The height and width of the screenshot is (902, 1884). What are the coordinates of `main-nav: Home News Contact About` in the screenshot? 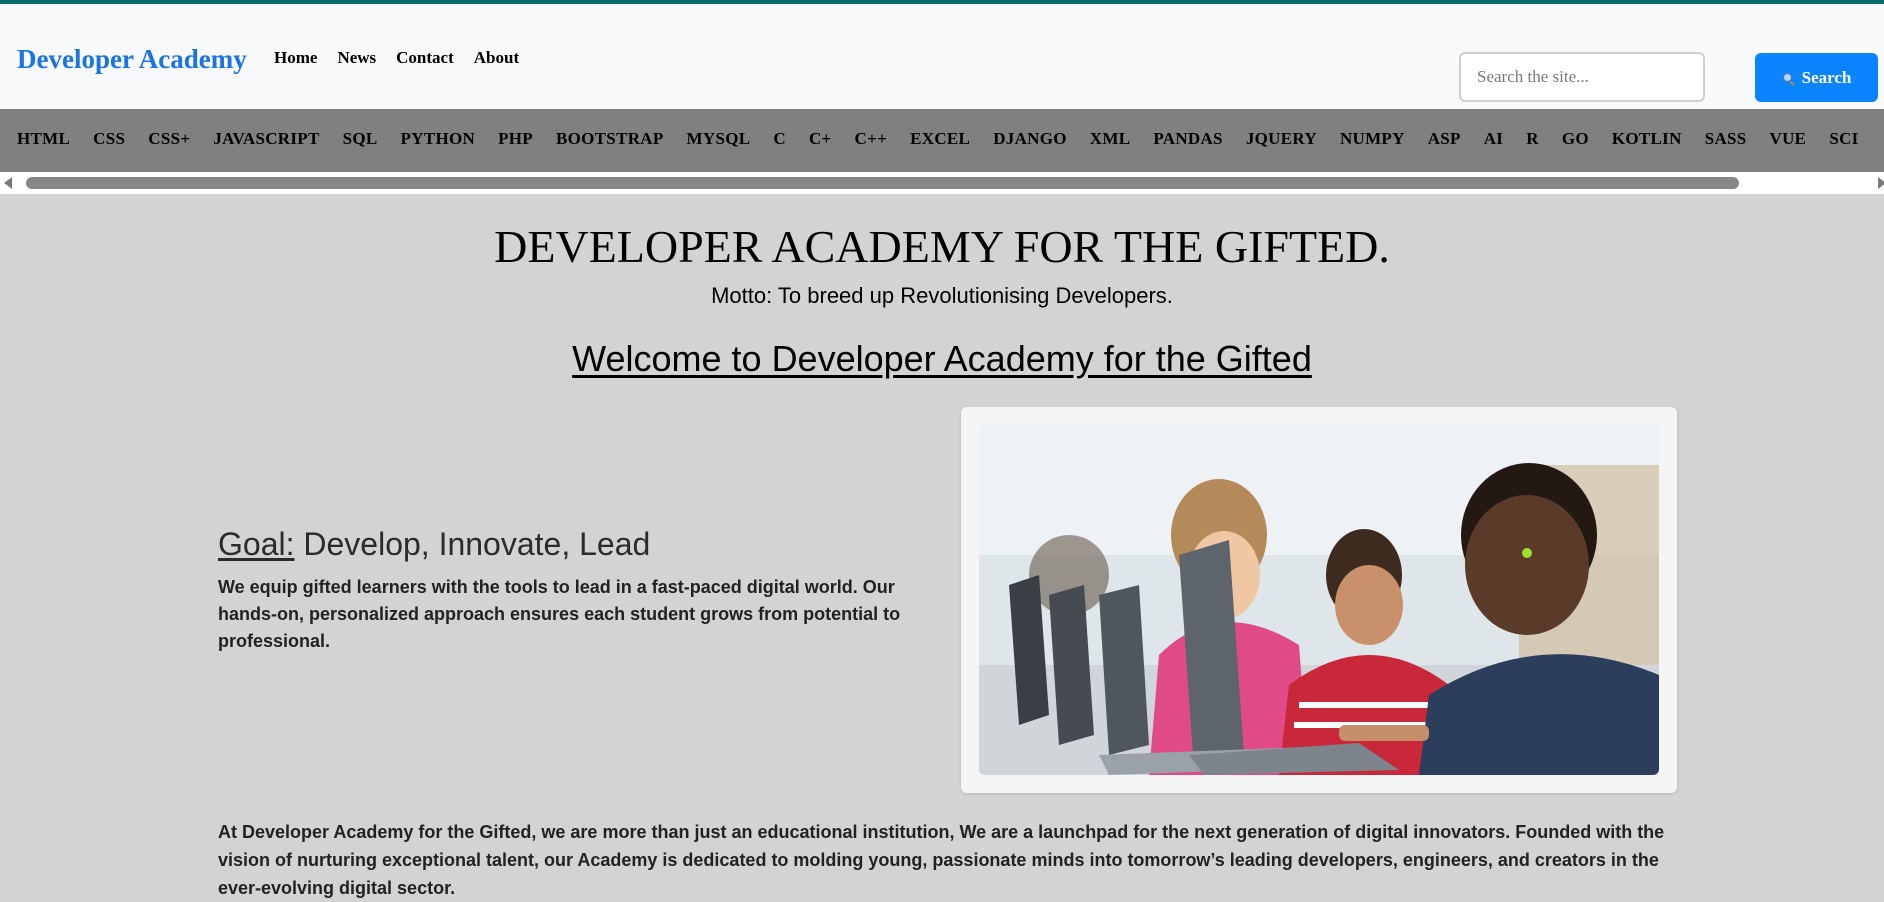 It's located at (396, 58).